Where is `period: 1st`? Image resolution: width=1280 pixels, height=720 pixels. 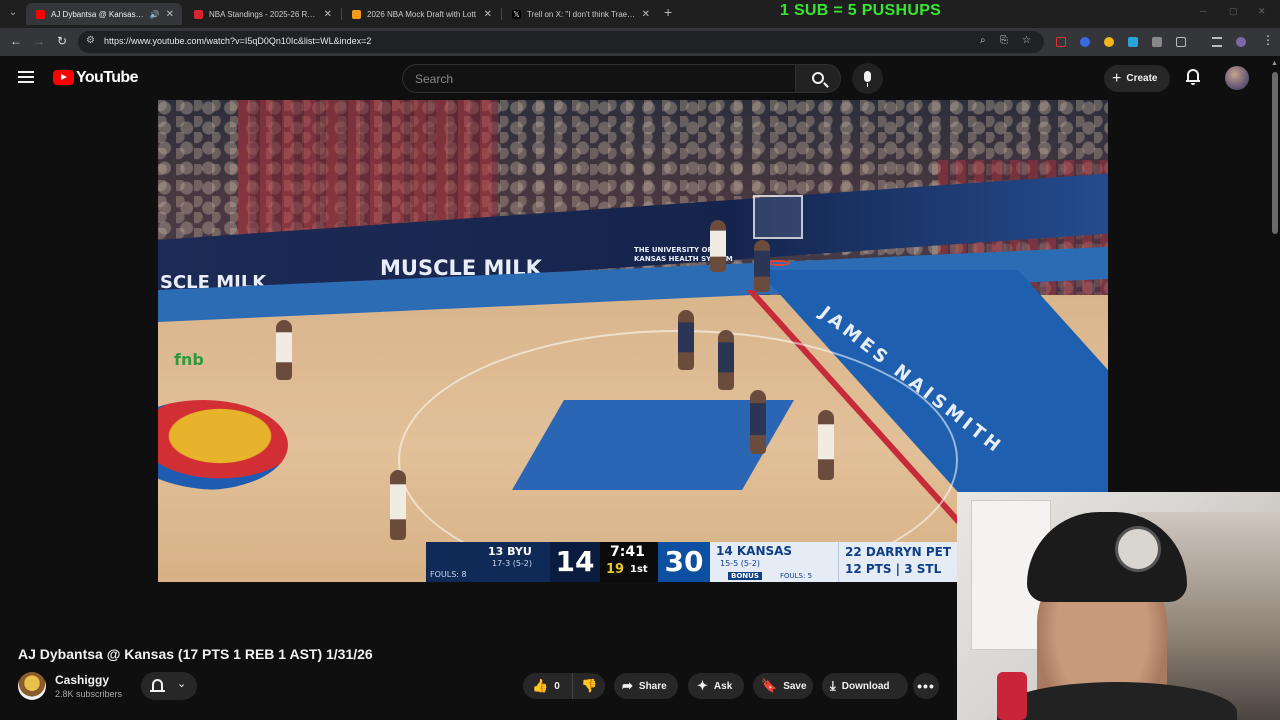
period: 1st is located at coordinates (639, 569).